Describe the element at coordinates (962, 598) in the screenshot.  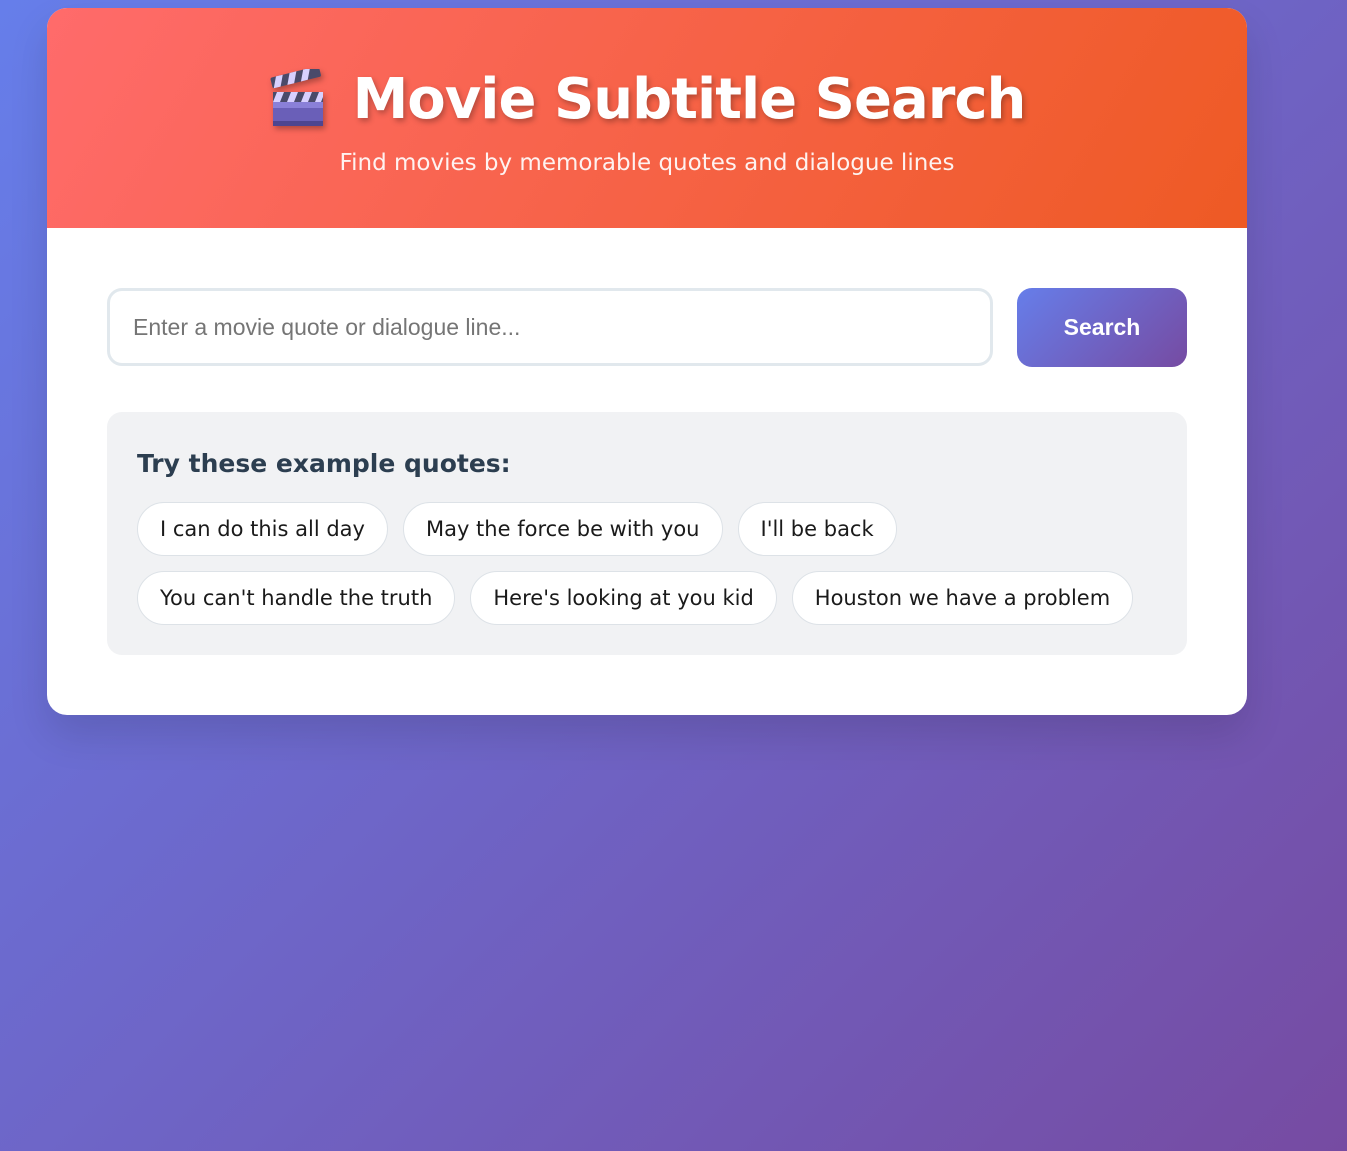
I see `example-quote-chip: Houston we have a problem` at that location.